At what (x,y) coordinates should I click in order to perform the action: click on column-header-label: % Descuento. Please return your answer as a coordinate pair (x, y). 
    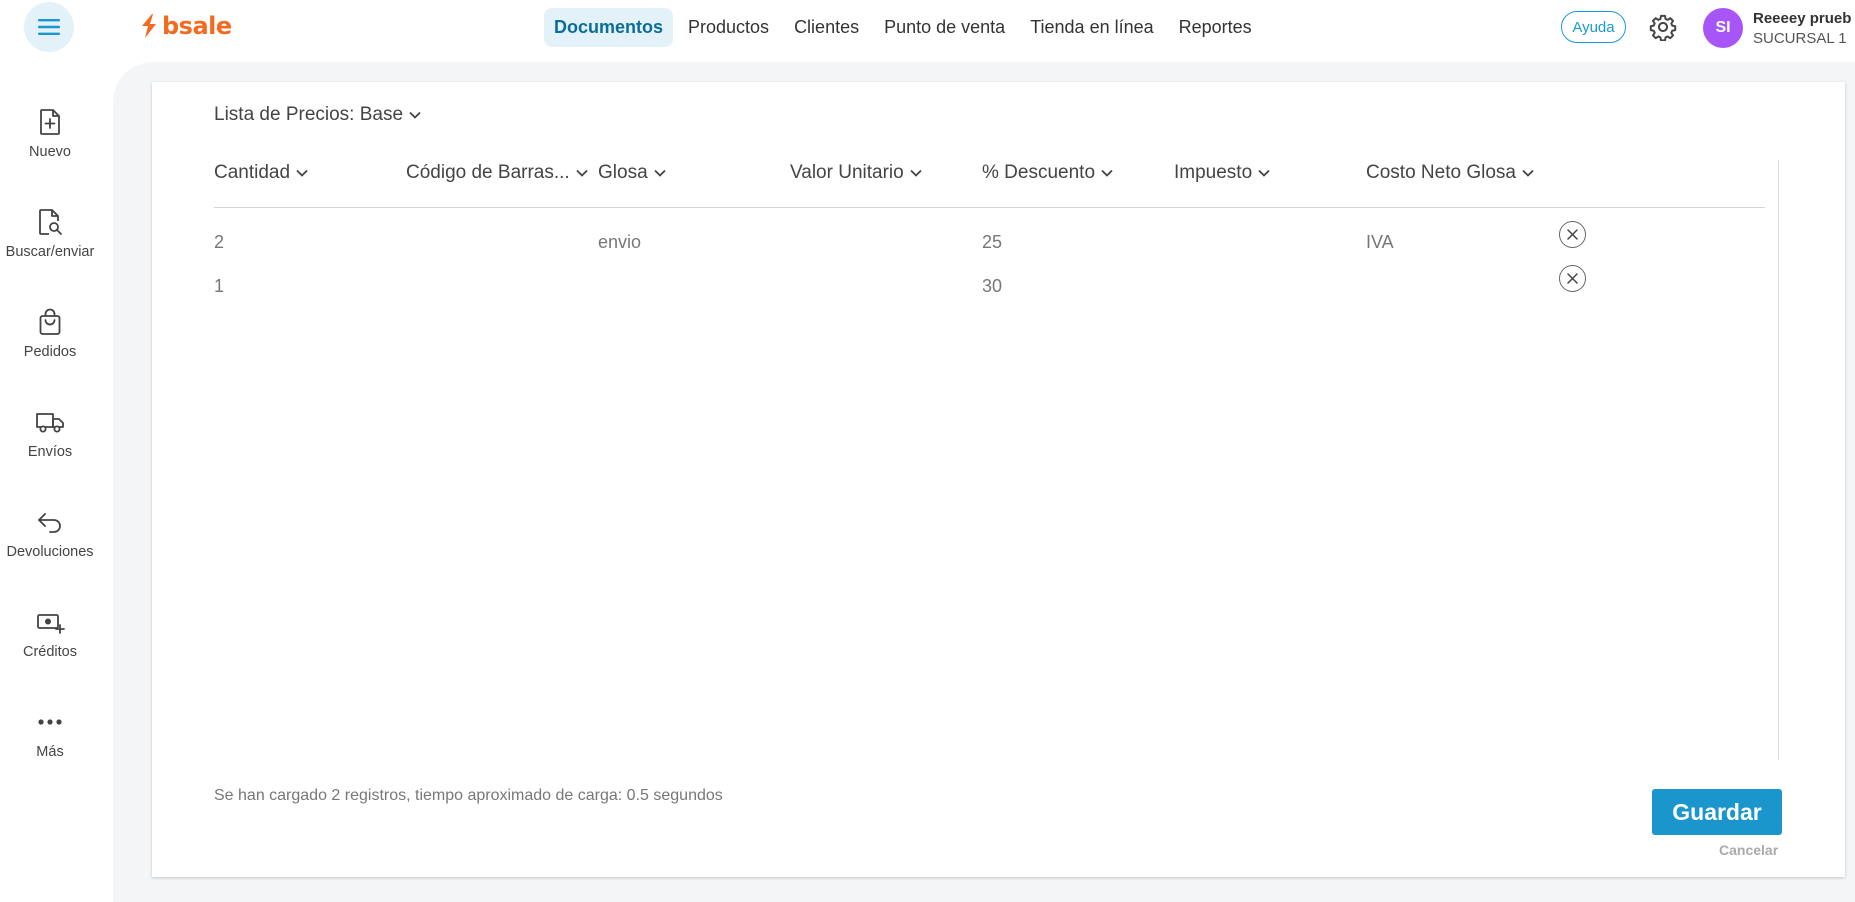
    Looking at the image, I should click on (1039, 172).